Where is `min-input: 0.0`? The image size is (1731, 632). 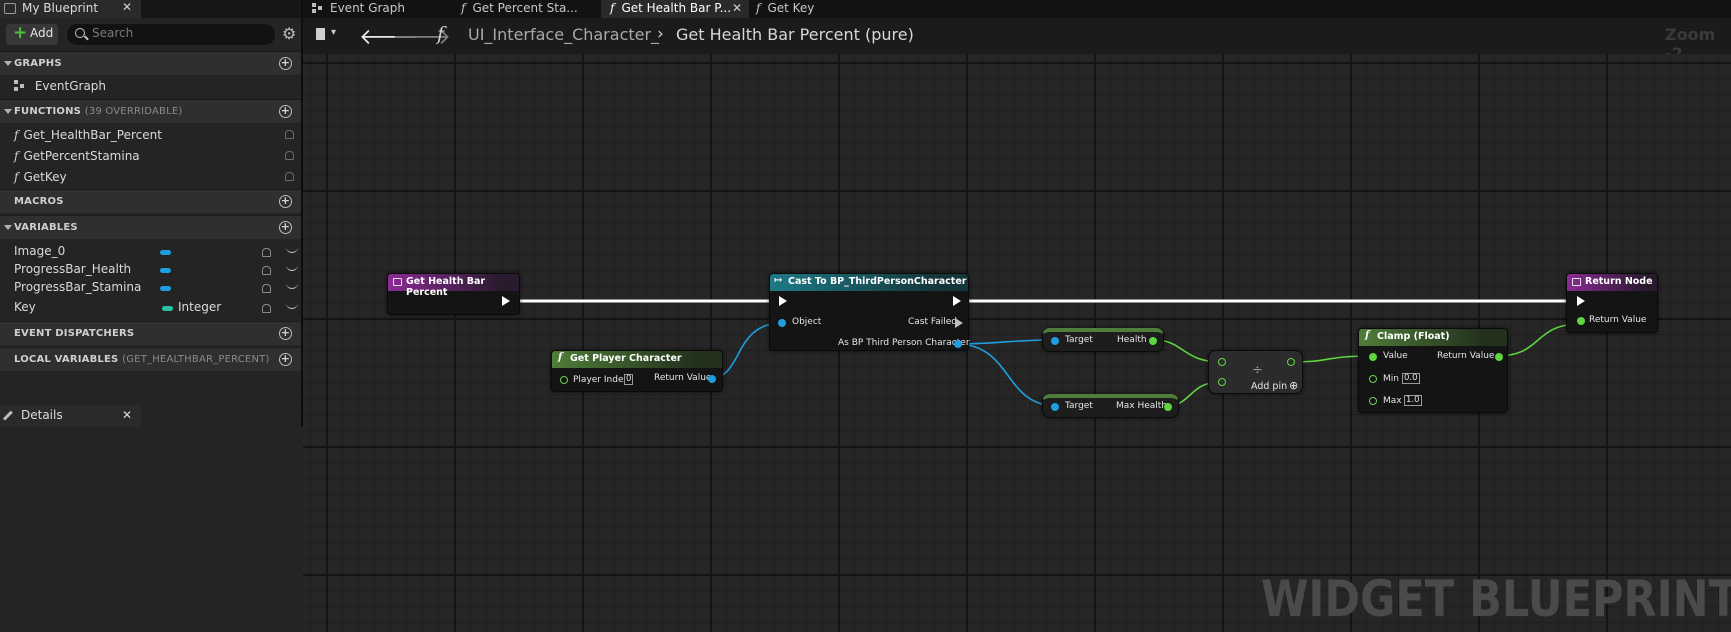 min-input: 0.0 is located at coordinates (1411, 378).